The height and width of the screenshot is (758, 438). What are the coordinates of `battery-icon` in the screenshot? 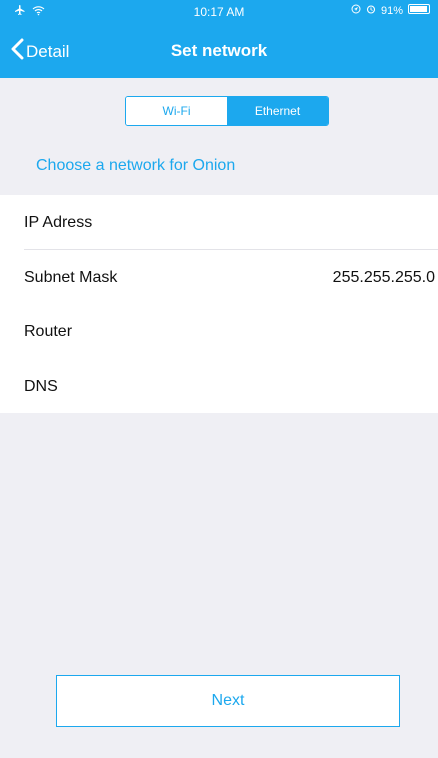 It's located at (419, 10).